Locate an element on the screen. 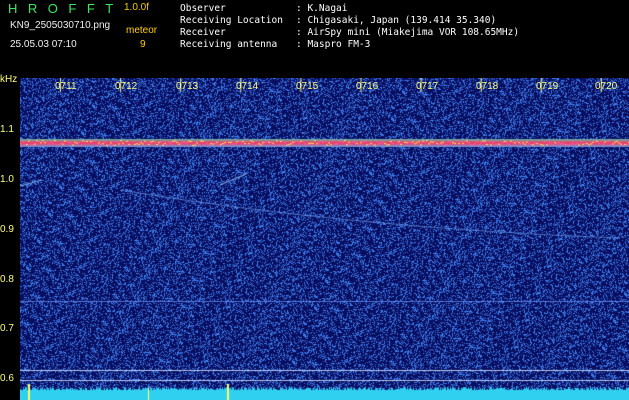 Image resolution: width=629 pixels, height=400 pixels. meteor-count: 9 is located at coordinates (143, 44).